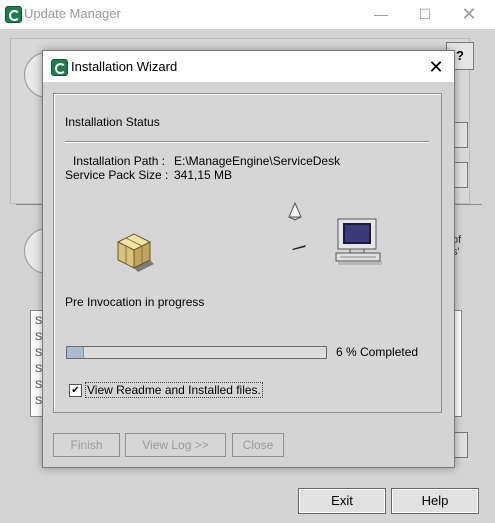  I want to click on service-pack-size-label: Service Pack Size :, so click(117, 175).